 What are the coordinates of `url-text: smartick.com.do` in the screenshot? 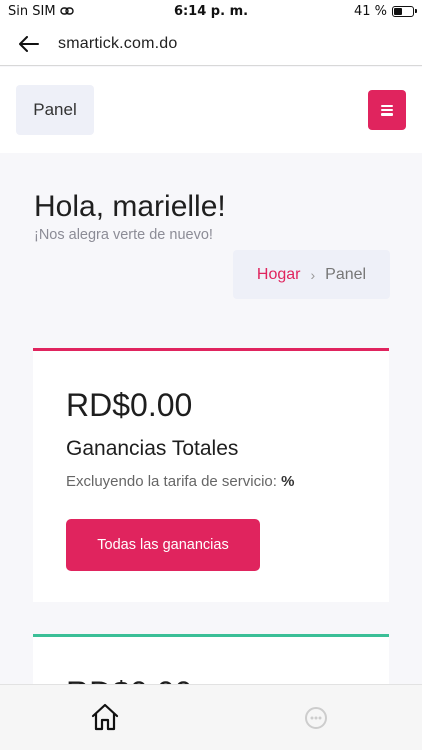 It's located at (117, 44).